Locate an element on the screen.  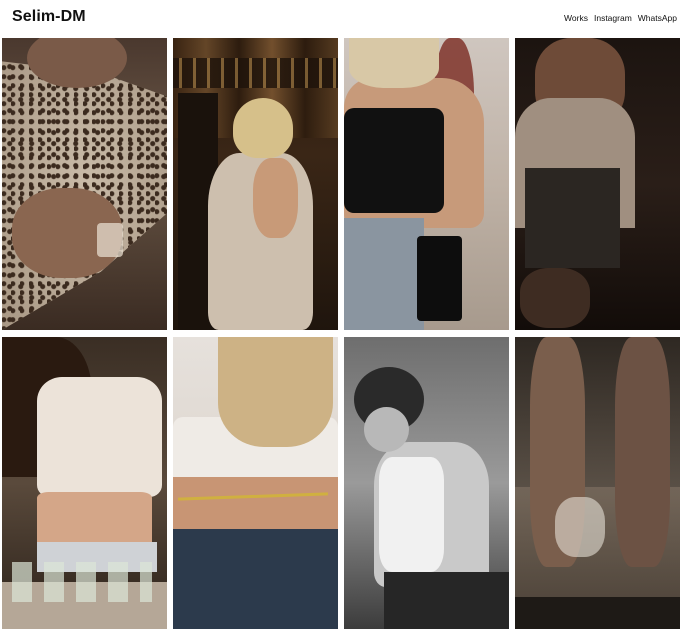
site-title: Selim-DM is located at coordinates (49, 17).